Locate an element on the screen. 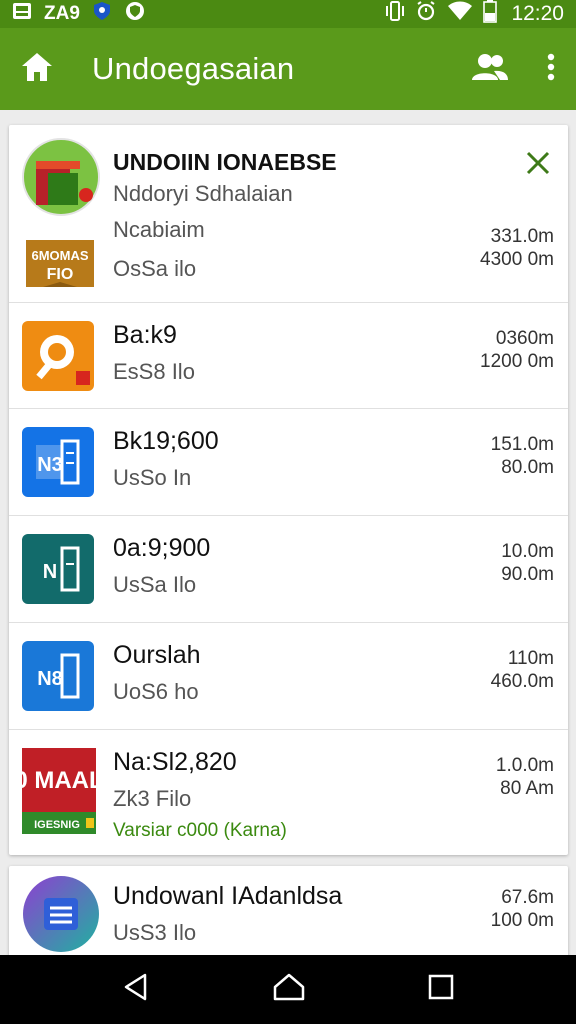 This screenshot has height=1024, width=576. svg-text: FIO is located at coordinates (60, 274).